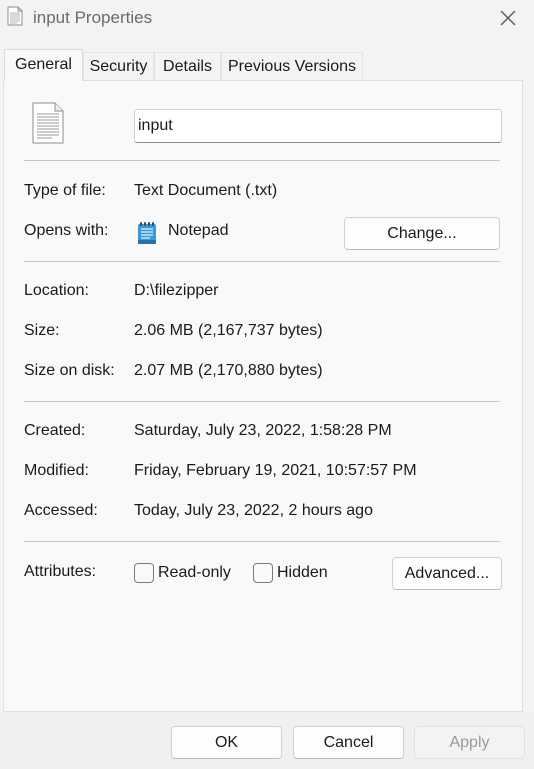 The width and height of the screenshot is (534, 769). Describe the element at coordinates (508, 18) in the screenshot. I see `close-icon` at that location.